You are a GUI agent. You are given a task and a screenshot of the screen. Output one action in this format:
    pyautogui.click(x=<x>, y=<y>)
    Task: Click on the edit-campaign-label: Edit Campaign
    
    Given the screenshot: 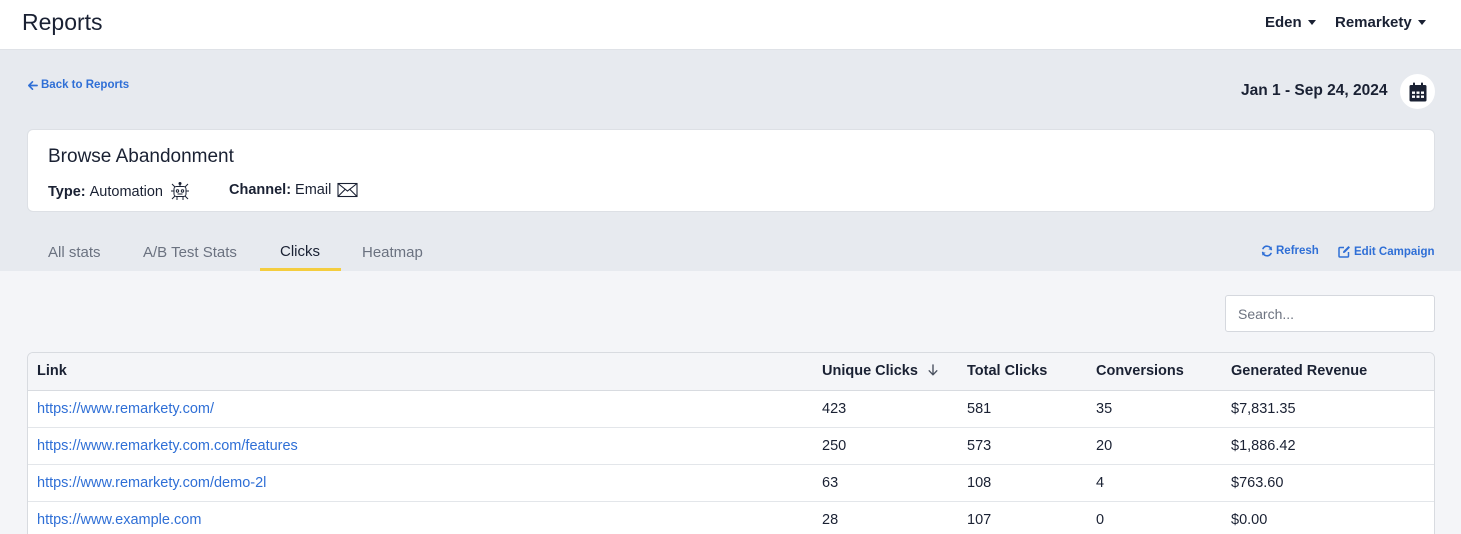 What is the action you would take?
    pyautogui.click(x=1394, y=251)
    